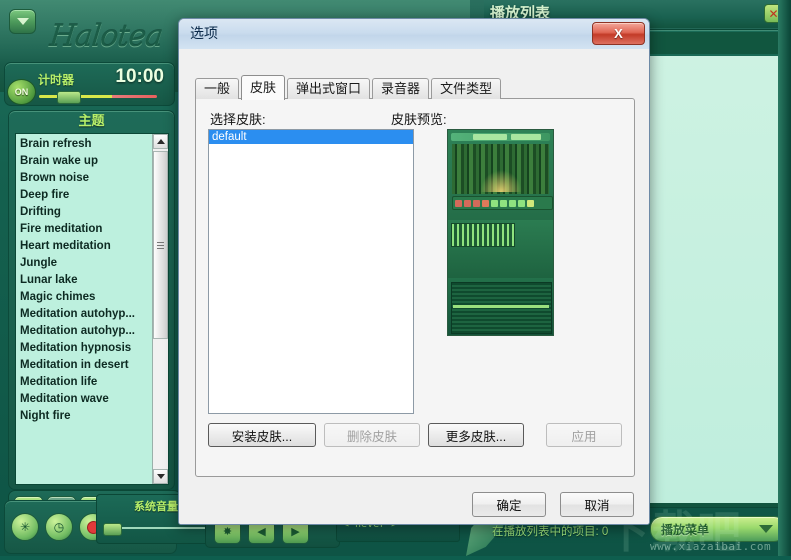 The width and height of the screenshot is (791, 560). Describe the element at coordinates (263, 87) in the screenshot. I see `tab-1: 皮肤` at that location.